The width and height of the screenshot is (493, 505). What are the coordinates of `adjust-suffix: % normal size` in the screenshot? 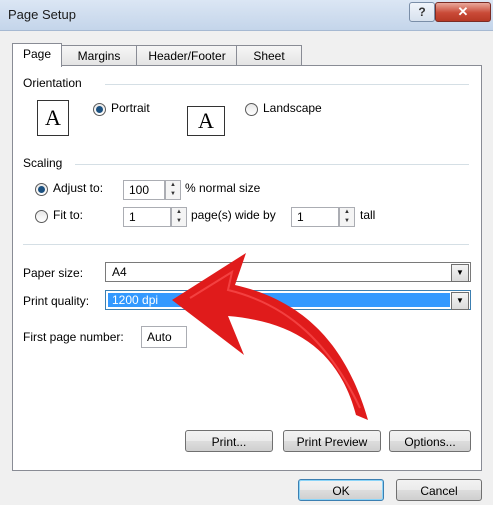 It's located at (223, 188).